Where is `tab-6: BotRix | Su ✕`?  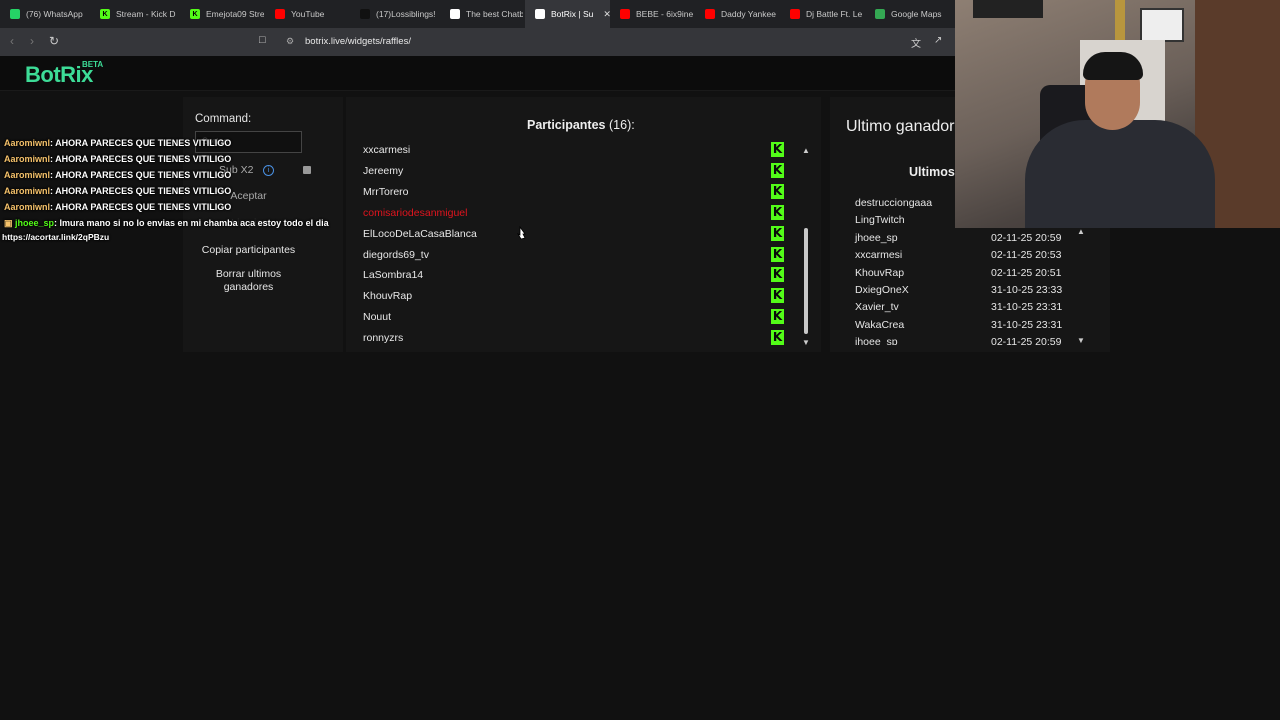 tab-6: BotRix | Su ✕ is located at coordinates (567, 14).